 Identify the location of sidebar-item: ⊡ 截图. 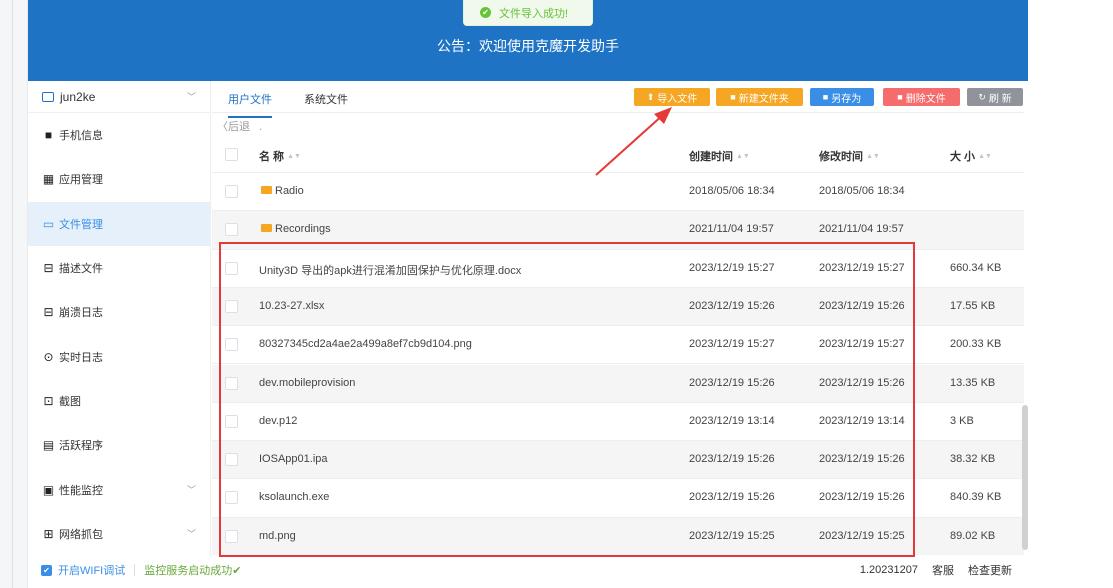
(119, 401).